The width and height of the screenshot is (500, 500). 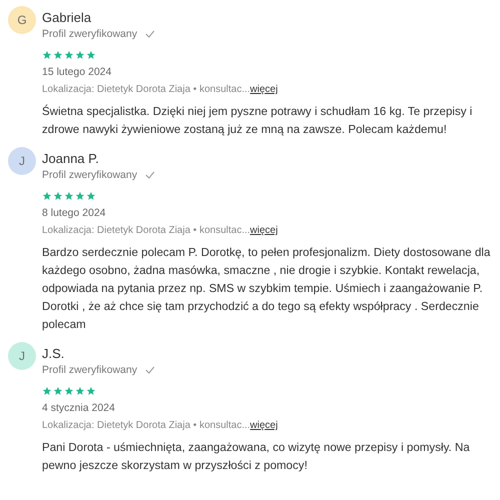 What do you see at coordinates (77, 72) in the screenshot?
I see `review-date: 15 lutego 2024` at bounding box center [77, 72].